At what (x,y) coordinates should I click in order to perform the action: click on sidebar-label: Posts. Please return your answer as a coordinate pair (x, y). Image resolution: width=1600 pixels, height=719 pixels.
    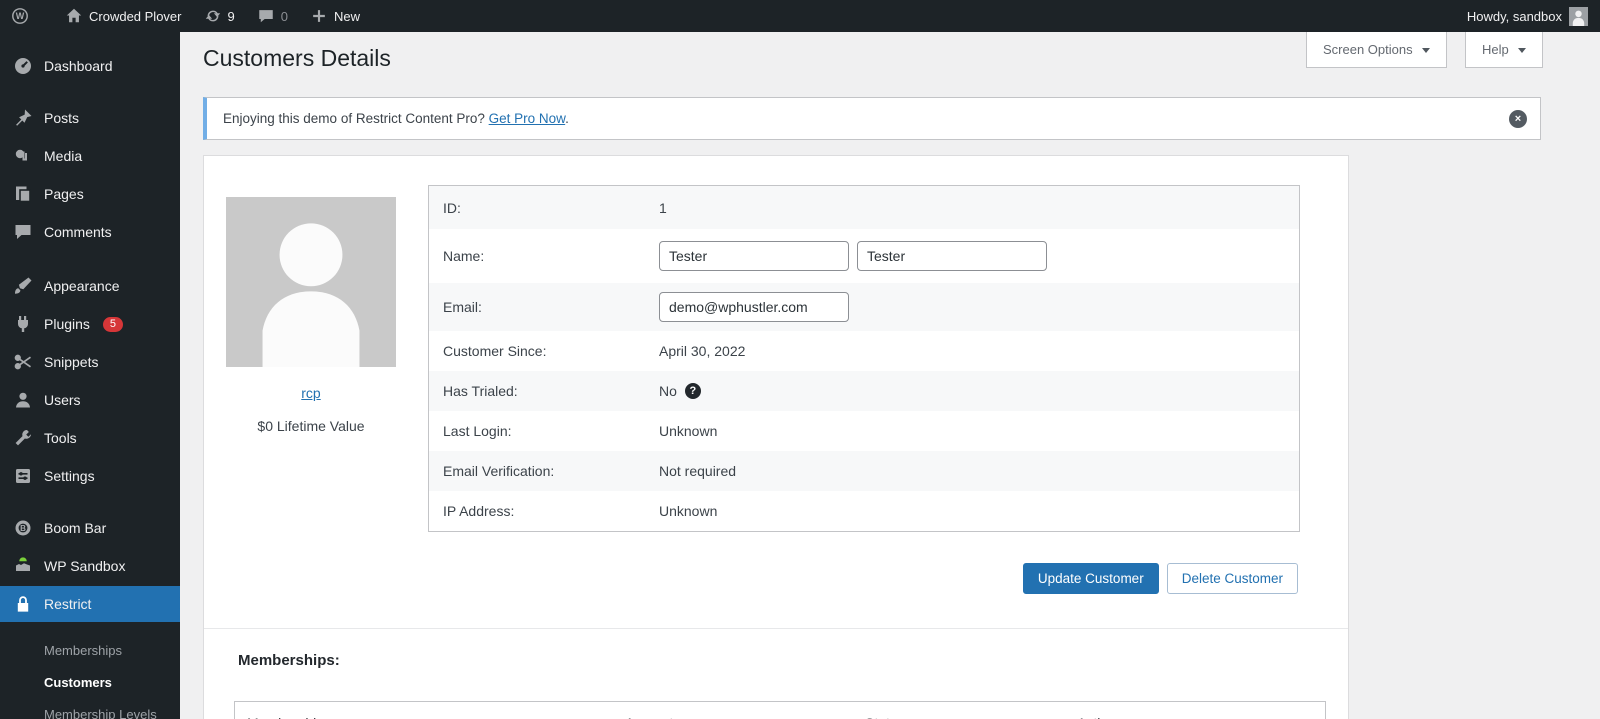
    Looking at the image, I should click on (62, 118).